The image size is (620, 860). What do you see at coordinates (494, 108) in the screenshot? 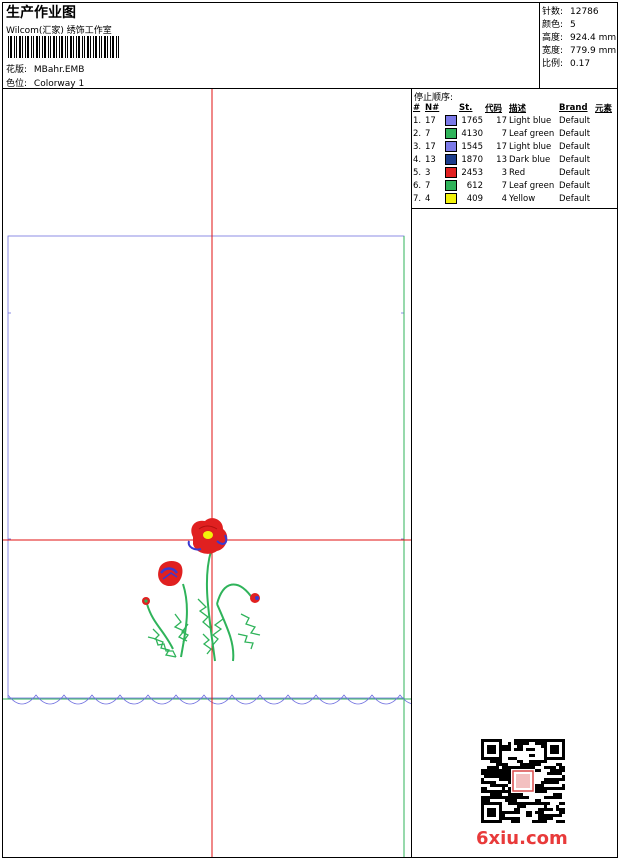
I see `col-header-code: 代码` at bounding box center [494, 108].